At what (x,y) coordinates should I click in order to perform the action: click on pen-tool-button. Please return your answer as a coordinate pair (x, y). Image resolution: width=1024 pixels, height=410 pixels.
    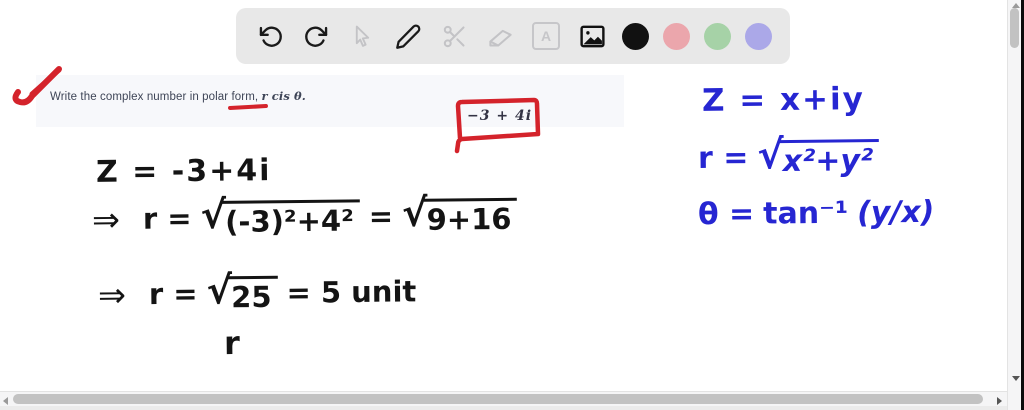
    Looking at the image, I should click on (408, 36).